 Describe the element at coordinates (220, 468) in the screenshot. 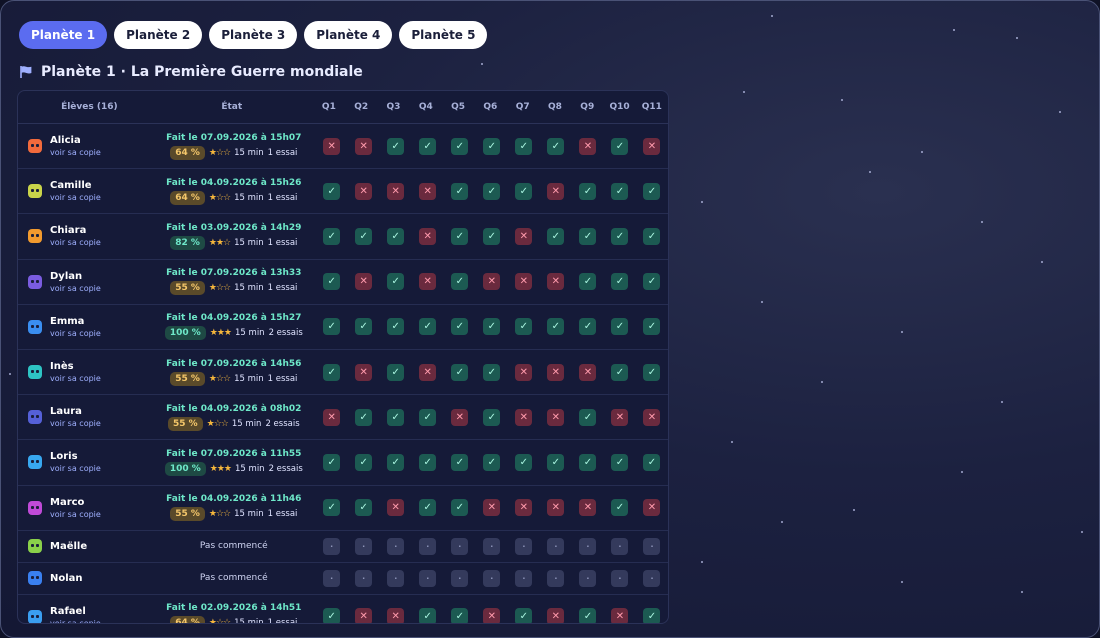

I see `star-rating: ★★★` at that location.